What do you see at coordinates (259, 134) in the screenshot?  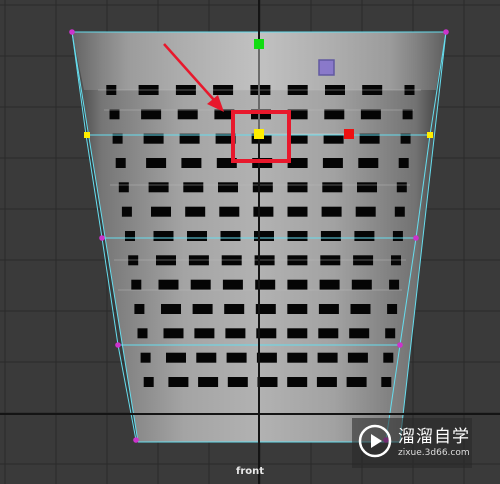 I see `center-handle` at bounding box center [259, 134].